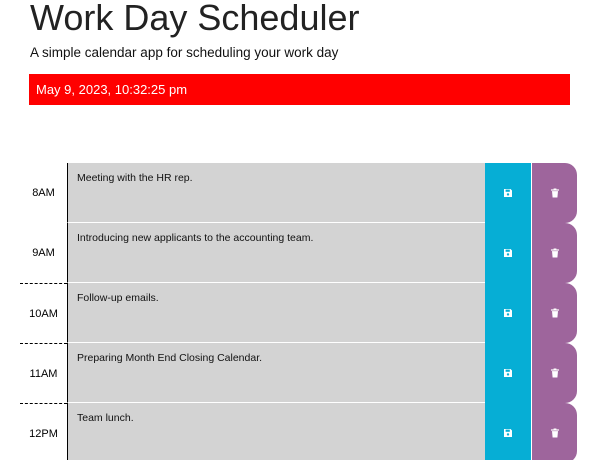 The image size is (600, 460). Describe the element at coordinates (276, 193) in the screenshot. I see `event-description-field: Meeting with the HR rep.` at that location.